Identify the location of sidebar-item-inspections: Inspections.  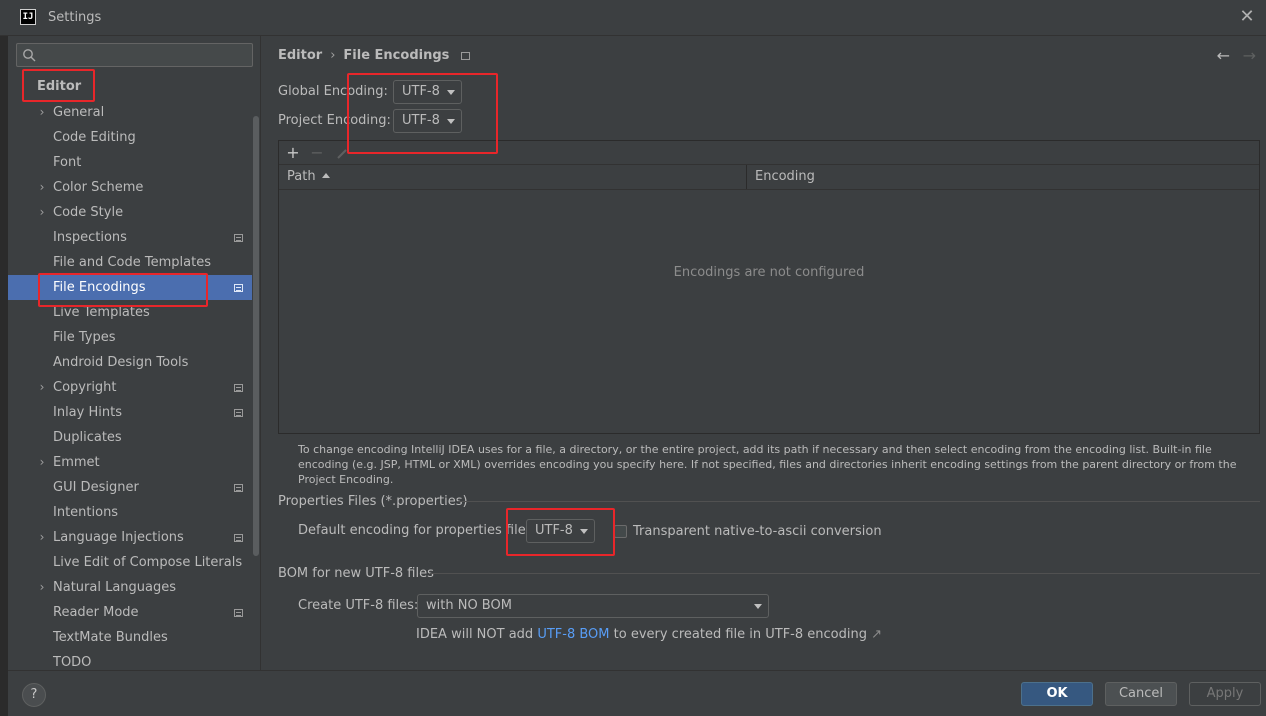
(130, 237).